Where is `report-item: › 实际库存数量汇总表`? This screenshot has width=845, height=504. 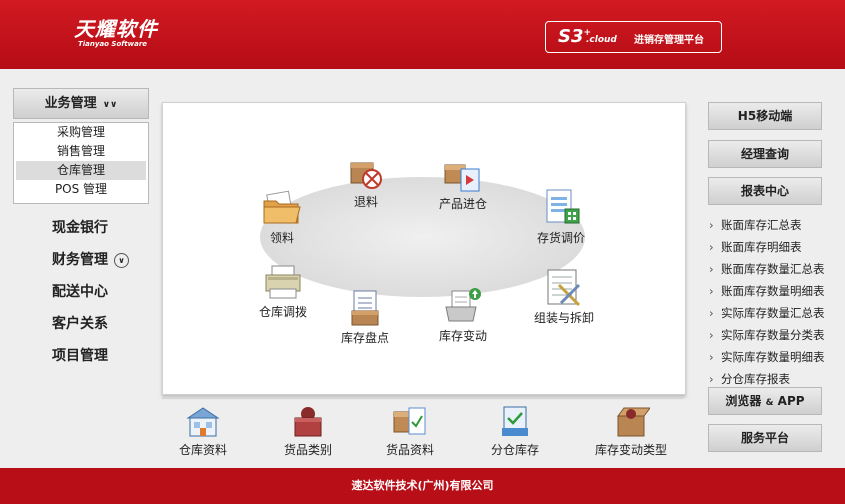 report-item: › 实际库存数量汇总表 is located at coordinates (777, 313).